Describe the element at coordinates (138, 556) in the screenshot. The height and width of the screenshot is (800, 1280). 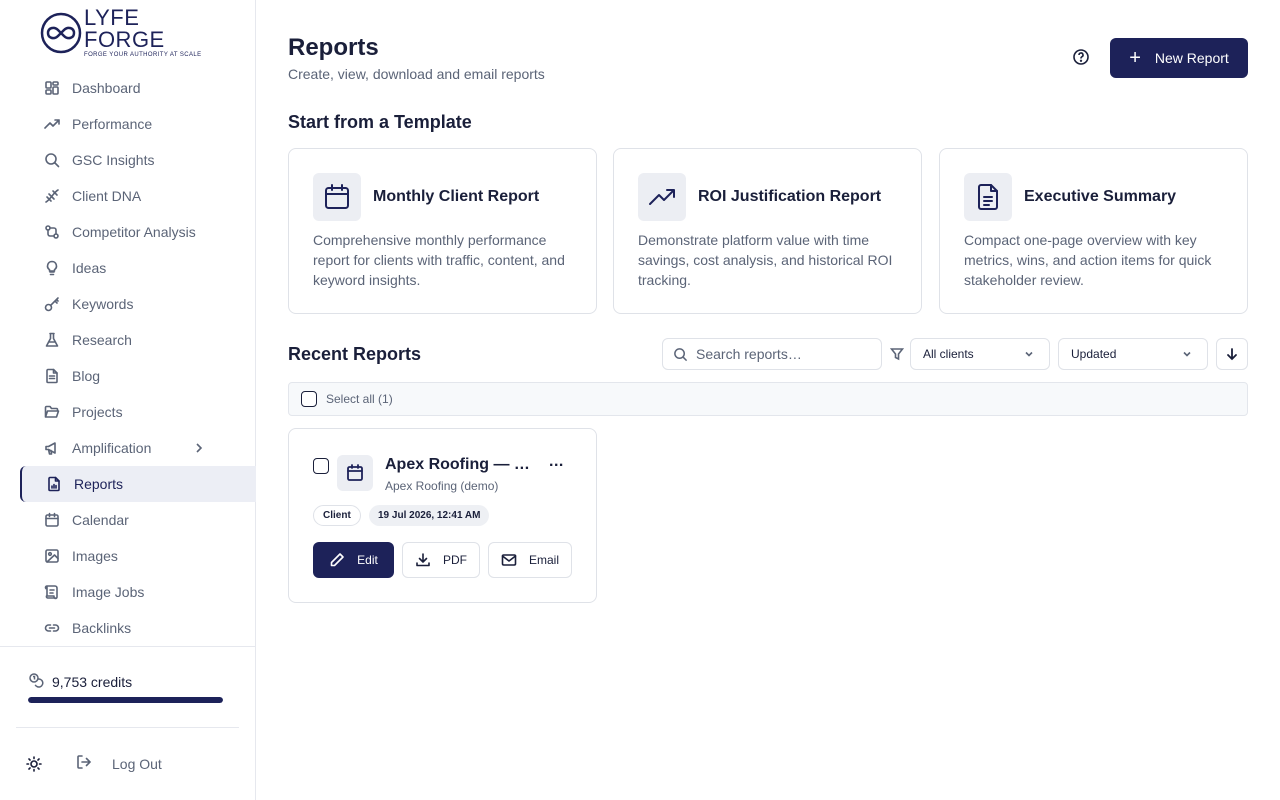
I see `sidebar-item-images: Images` at that location.